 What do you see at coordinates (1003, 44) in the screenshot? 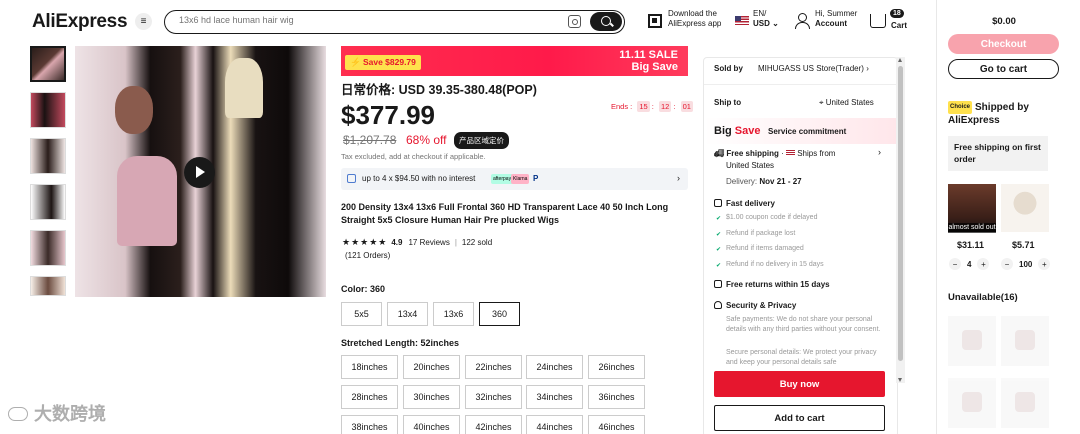
I see `checkout-button: Checkout` at bounding box center [1003, 44].